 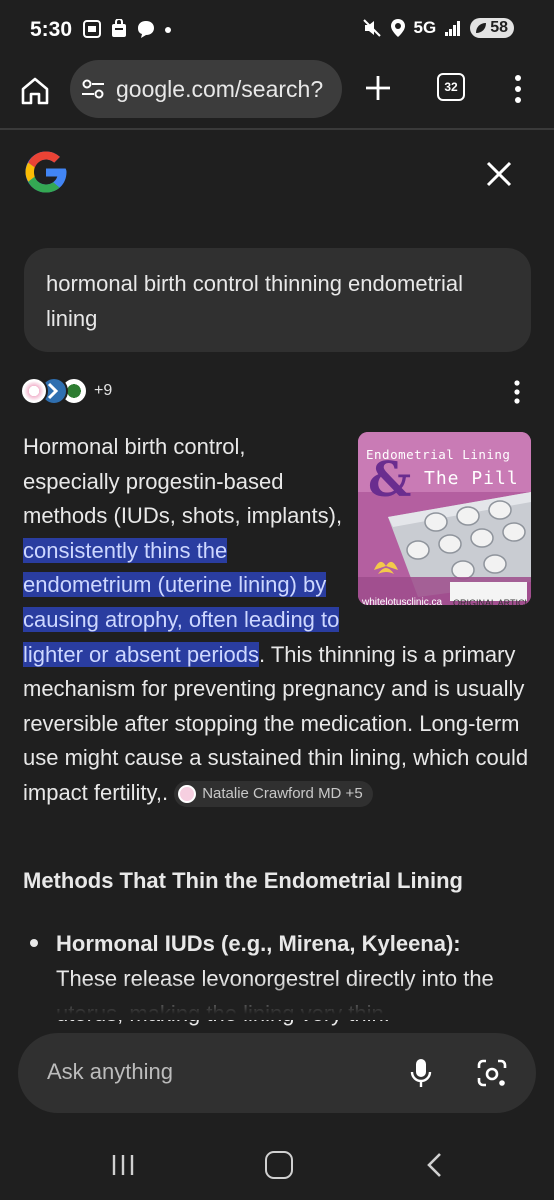 I want to click on mute-icon, so click(x=371, y=28).